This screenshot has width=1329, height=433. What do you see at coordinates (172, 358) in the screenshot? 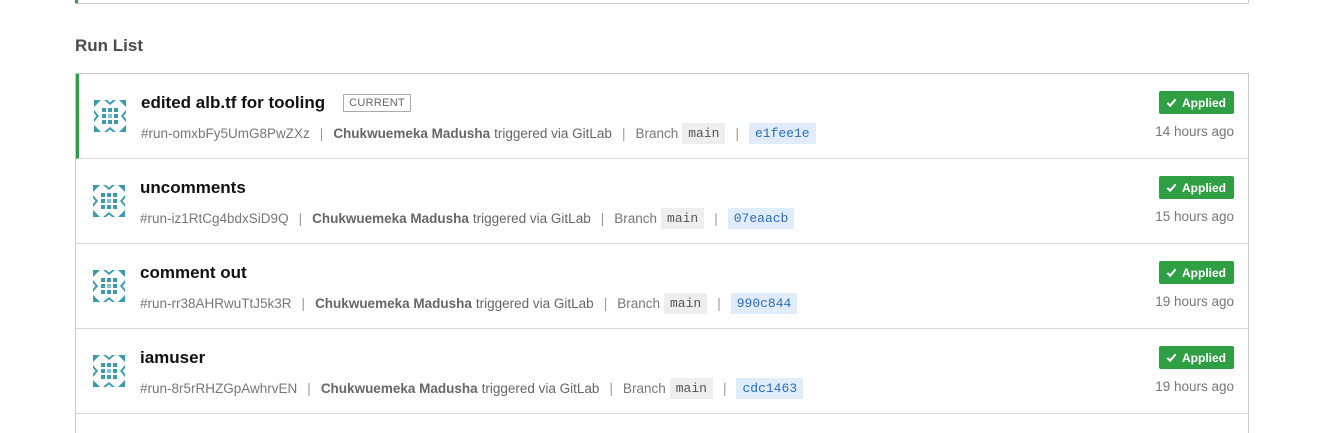
I see `run-title: iamuser` at bounding box center [172, 358].